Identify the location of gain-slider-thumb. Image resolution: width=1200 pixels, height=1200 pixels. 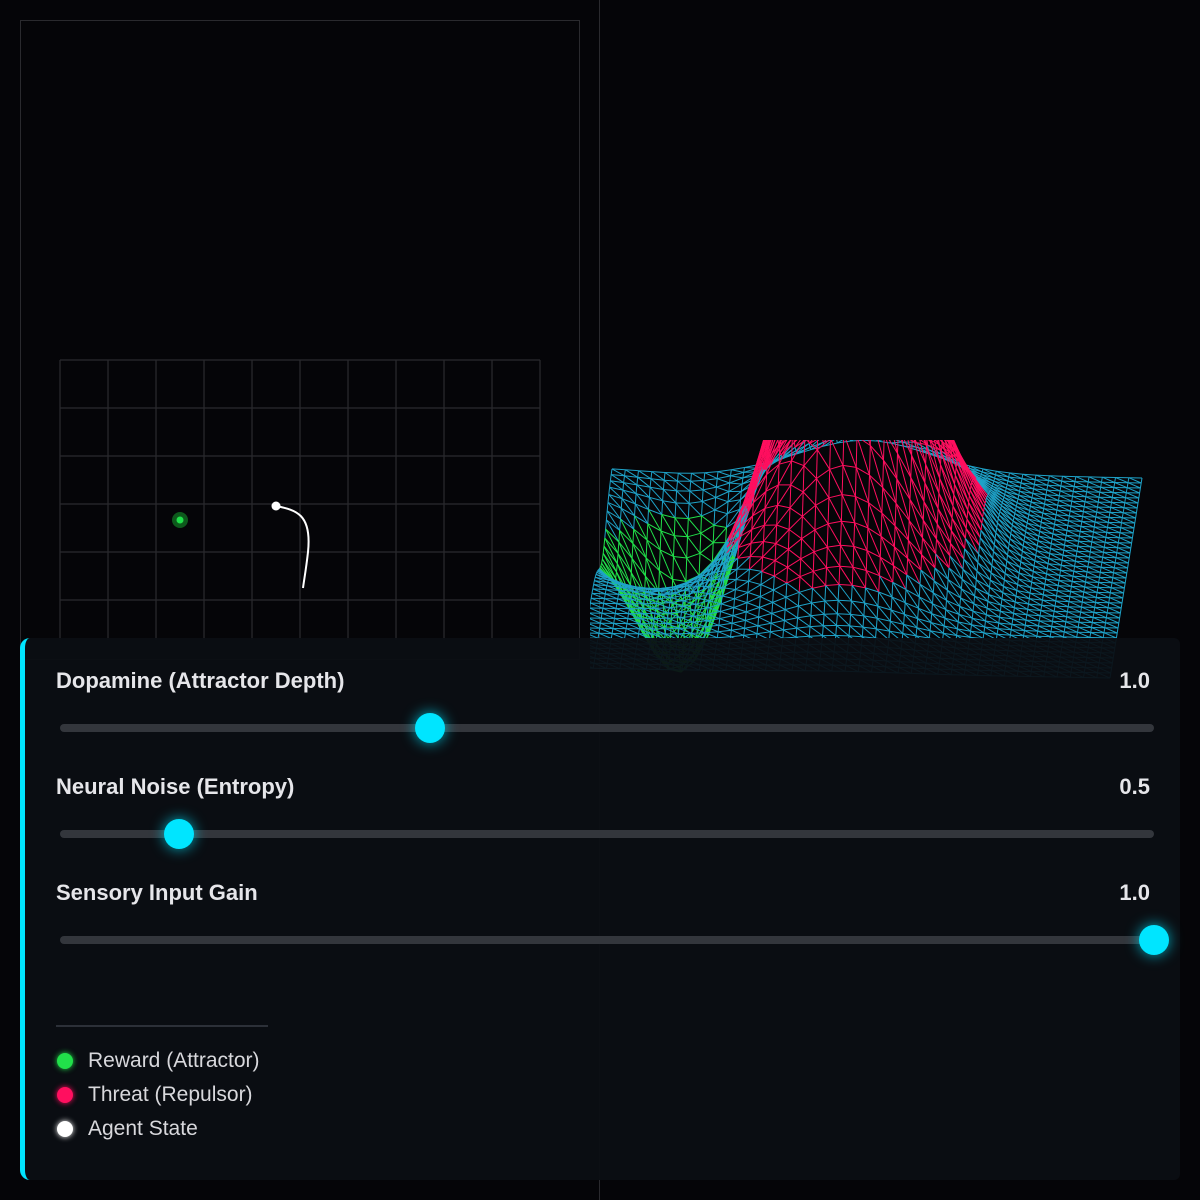
(1154, 940).